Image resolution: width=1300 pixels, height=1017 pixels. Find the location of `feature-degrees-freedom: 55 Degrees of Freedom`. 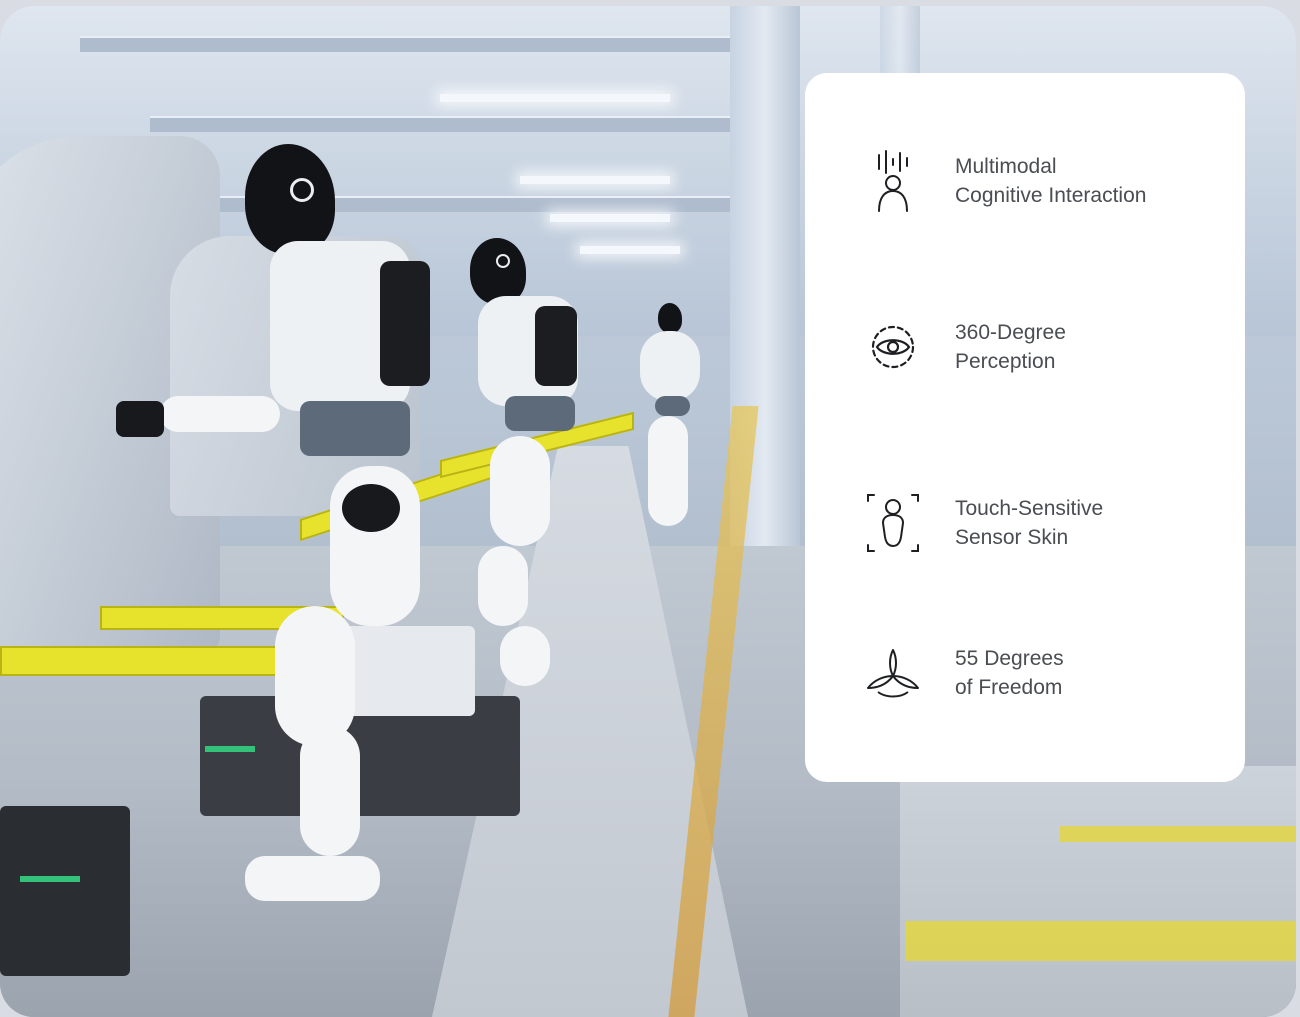

feature-degrees-freedom: 55 Degrees of Freedom is located at coordinates (1045, 673).